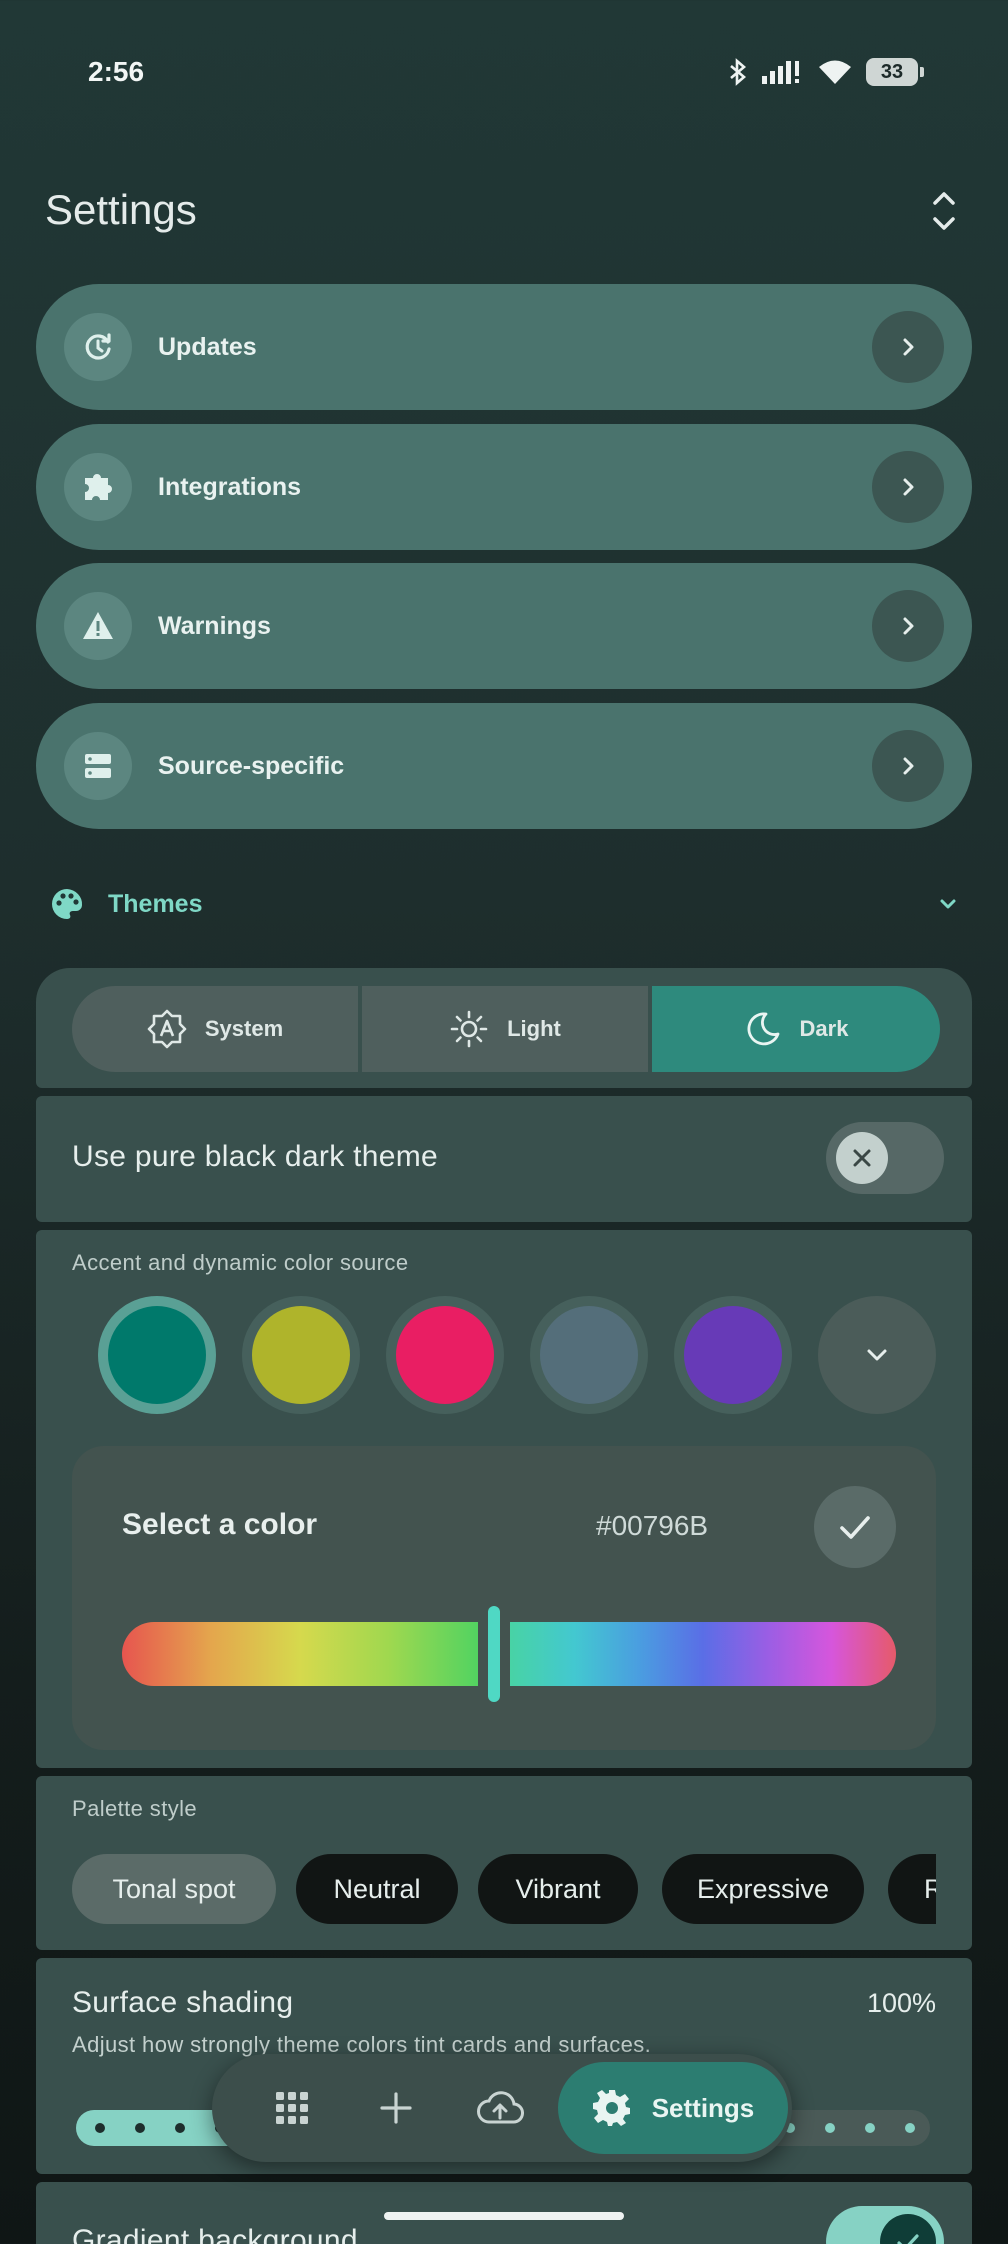  I want to click on surface-shading-title: Surface shading, so click(183, 2002).